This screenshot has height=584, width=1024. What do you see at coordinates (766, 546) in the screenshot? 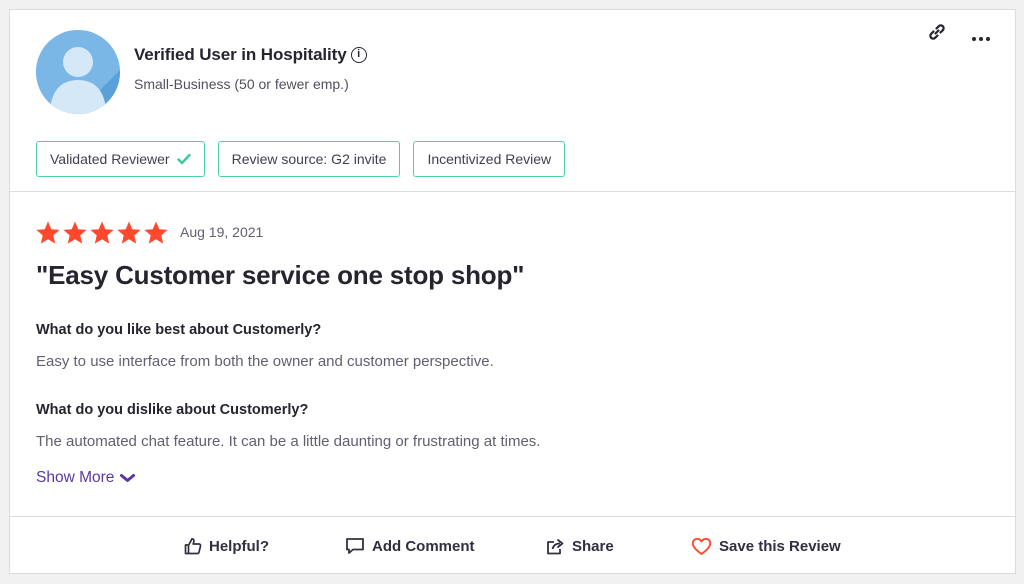
I see `save-review-button: Save this Review` at bounding box center [766, 546].